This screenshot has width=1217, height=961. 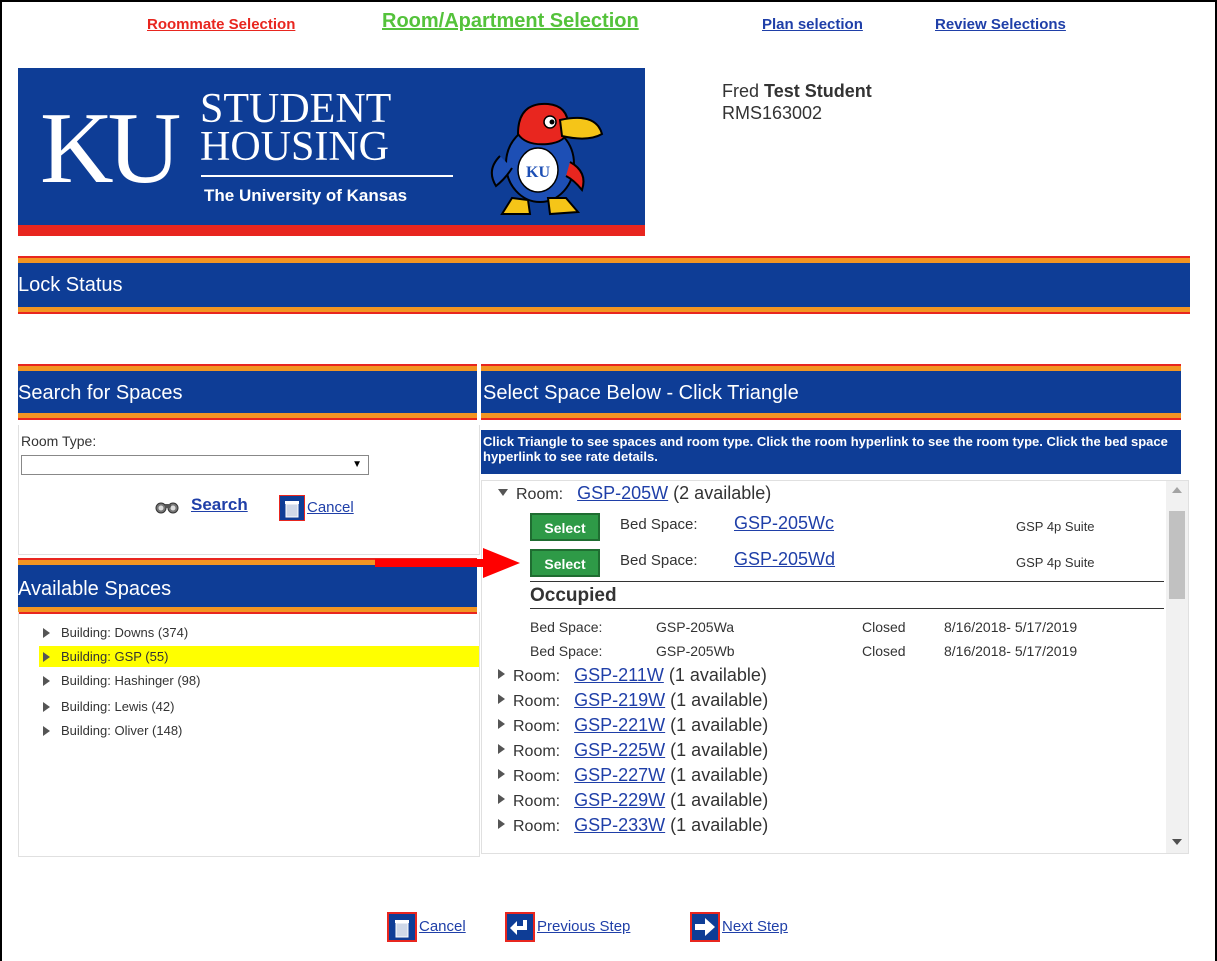 What do you see at coordinates (259, 730) in the screenshot?
I see `building-item-oliver: Building: Oliver (148)` at bounding box center [259, 730].